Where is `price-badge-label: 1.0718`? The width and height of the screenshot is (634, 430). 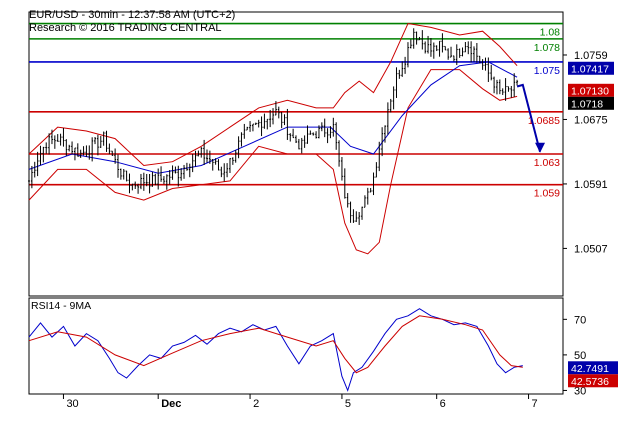
price-badge-label: 1.0718 is located at coordinates (587, 104).